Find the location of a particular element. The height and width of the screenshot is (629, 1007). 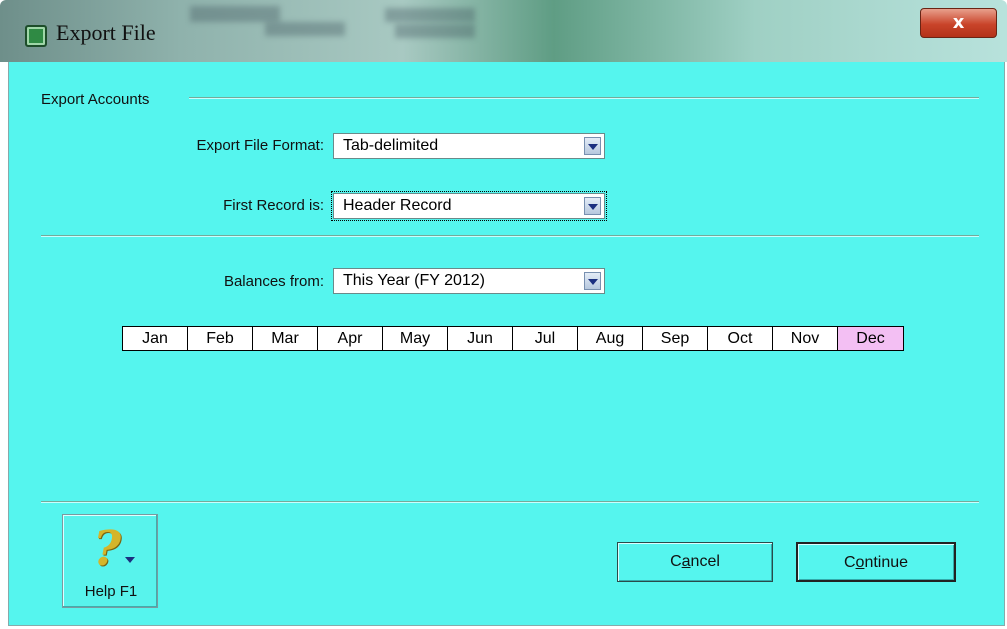

section-rule is located at coordinates (584, 98).